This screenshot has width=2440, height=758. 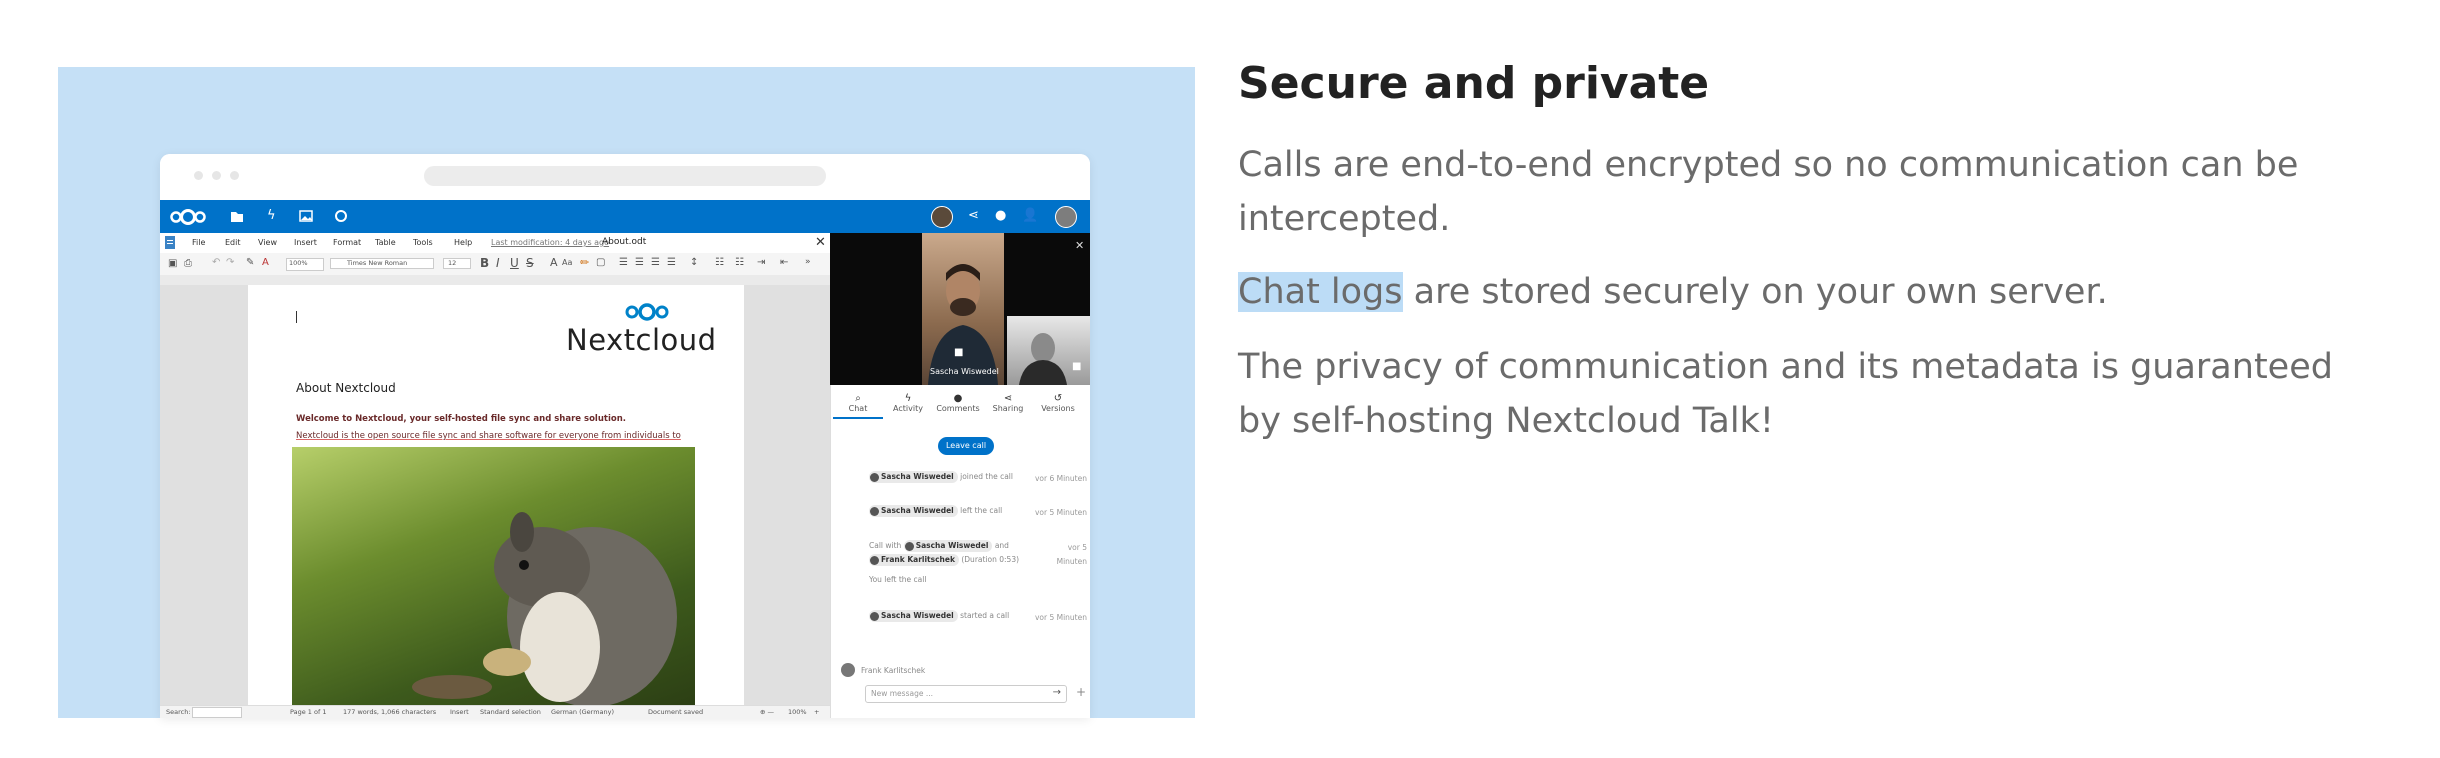 What do you see at coordinates (498, 263) in the screenshot?
I see `italic-icon: I` at bounding box center [498, 263].